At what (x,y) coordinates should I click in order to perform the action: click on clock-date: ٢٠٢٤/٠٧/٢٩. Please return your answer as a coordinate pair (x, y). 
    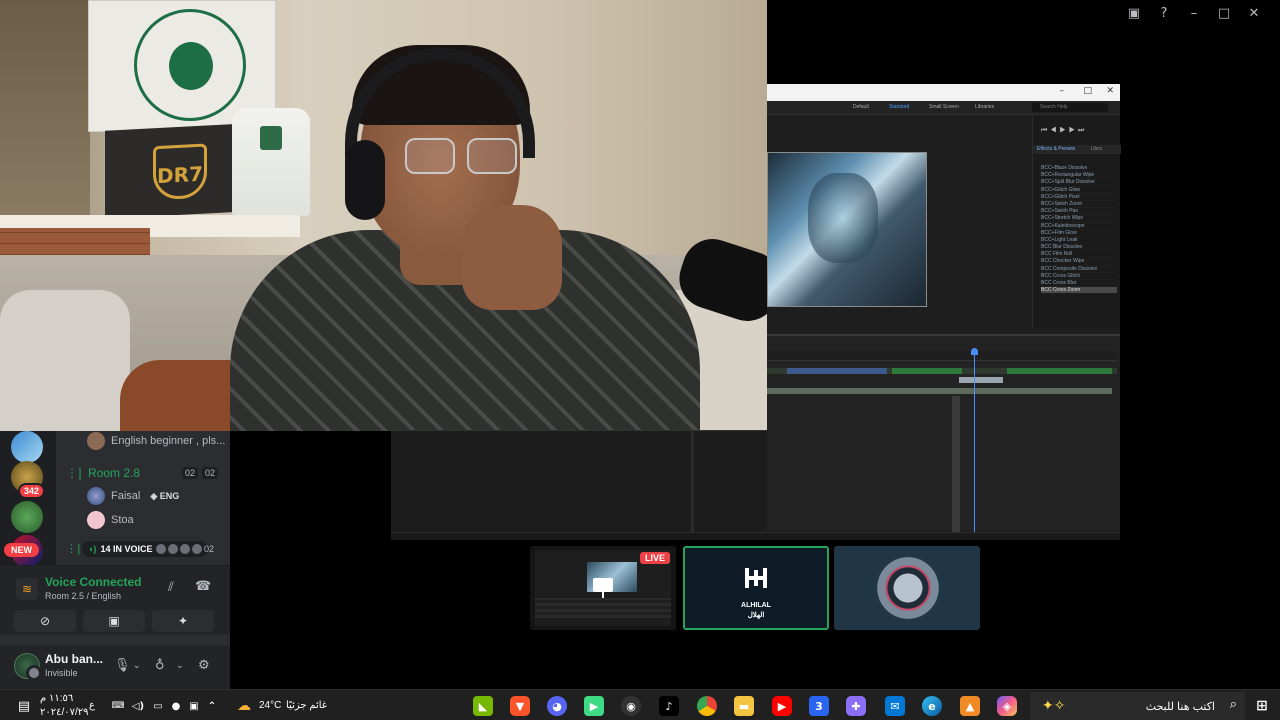
    Looking at the image, I should click on (64, 712).